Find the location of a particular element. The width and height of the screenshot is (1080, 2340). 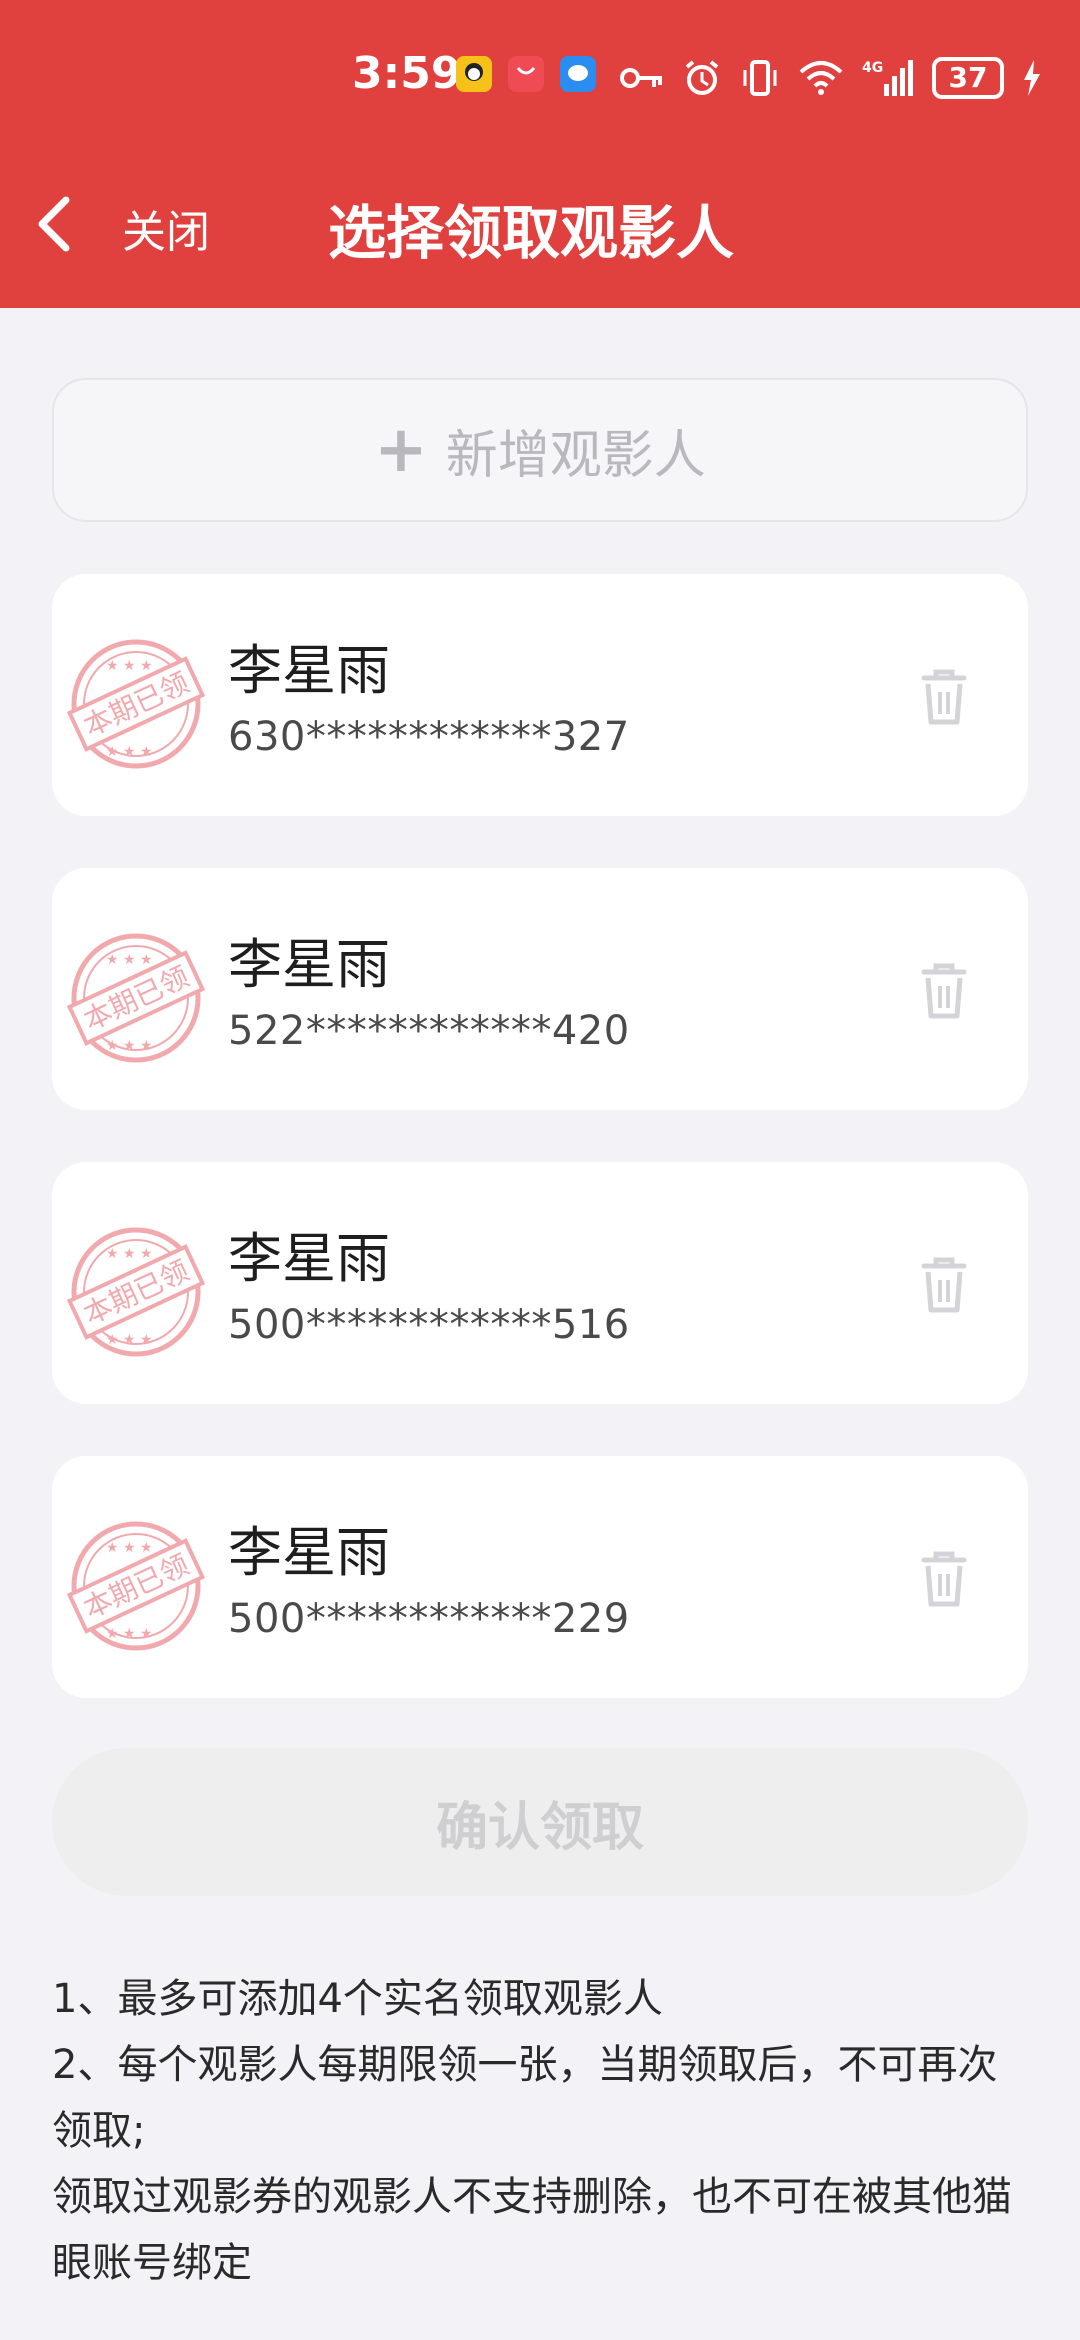

note-line: 1、最多可添加4个实名领取观影人 is located at coordinates (357, 1999).